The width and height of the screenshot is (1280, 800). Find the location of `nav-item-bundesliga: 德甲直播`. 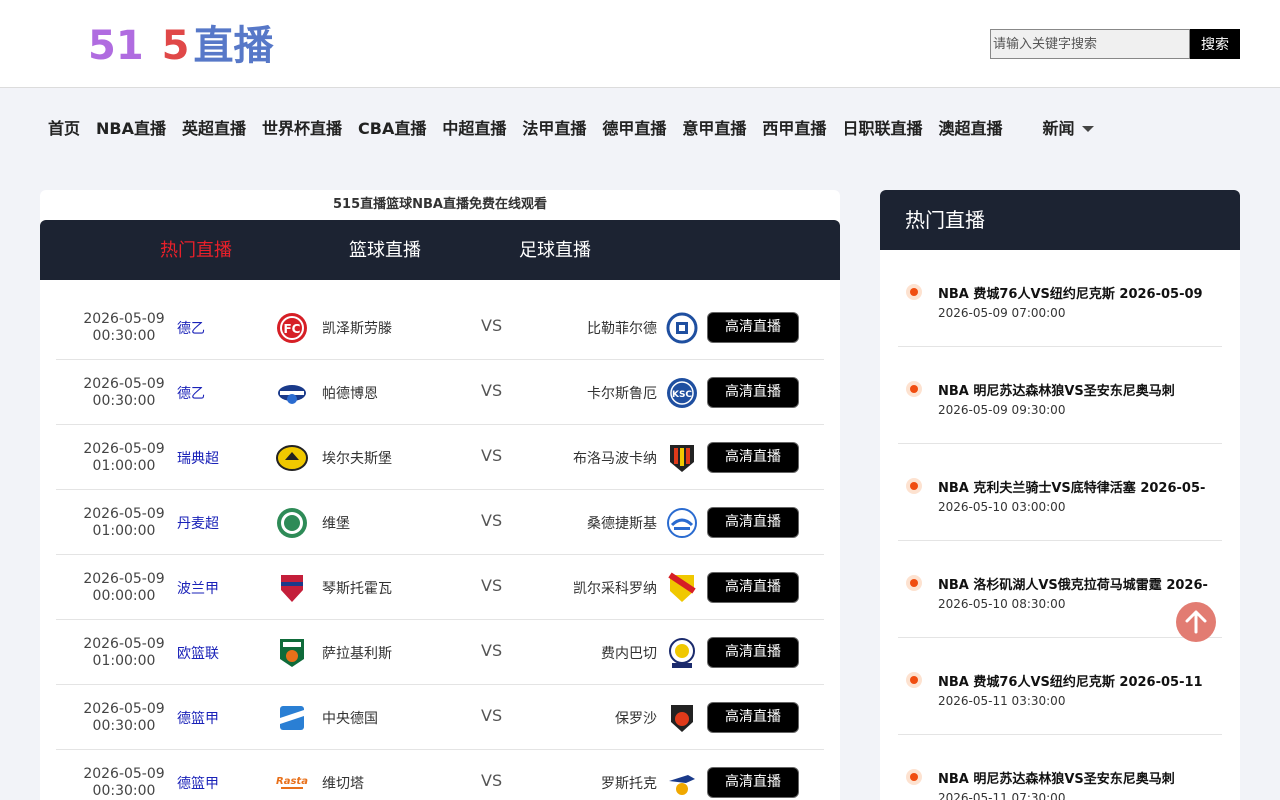

nav-item-bundesliga: 德甲直播 is located at coordinates (634, 127).